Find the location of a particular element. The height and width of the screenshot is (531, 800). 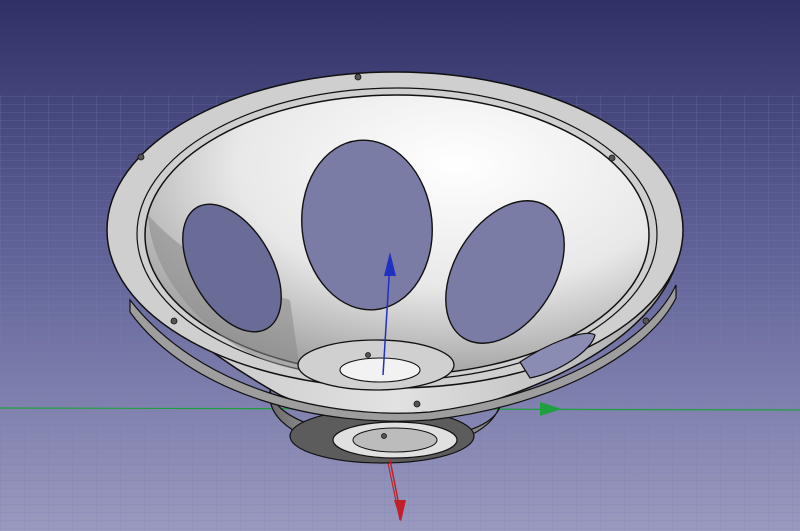

center-hub is located at coordinates (376, 365).